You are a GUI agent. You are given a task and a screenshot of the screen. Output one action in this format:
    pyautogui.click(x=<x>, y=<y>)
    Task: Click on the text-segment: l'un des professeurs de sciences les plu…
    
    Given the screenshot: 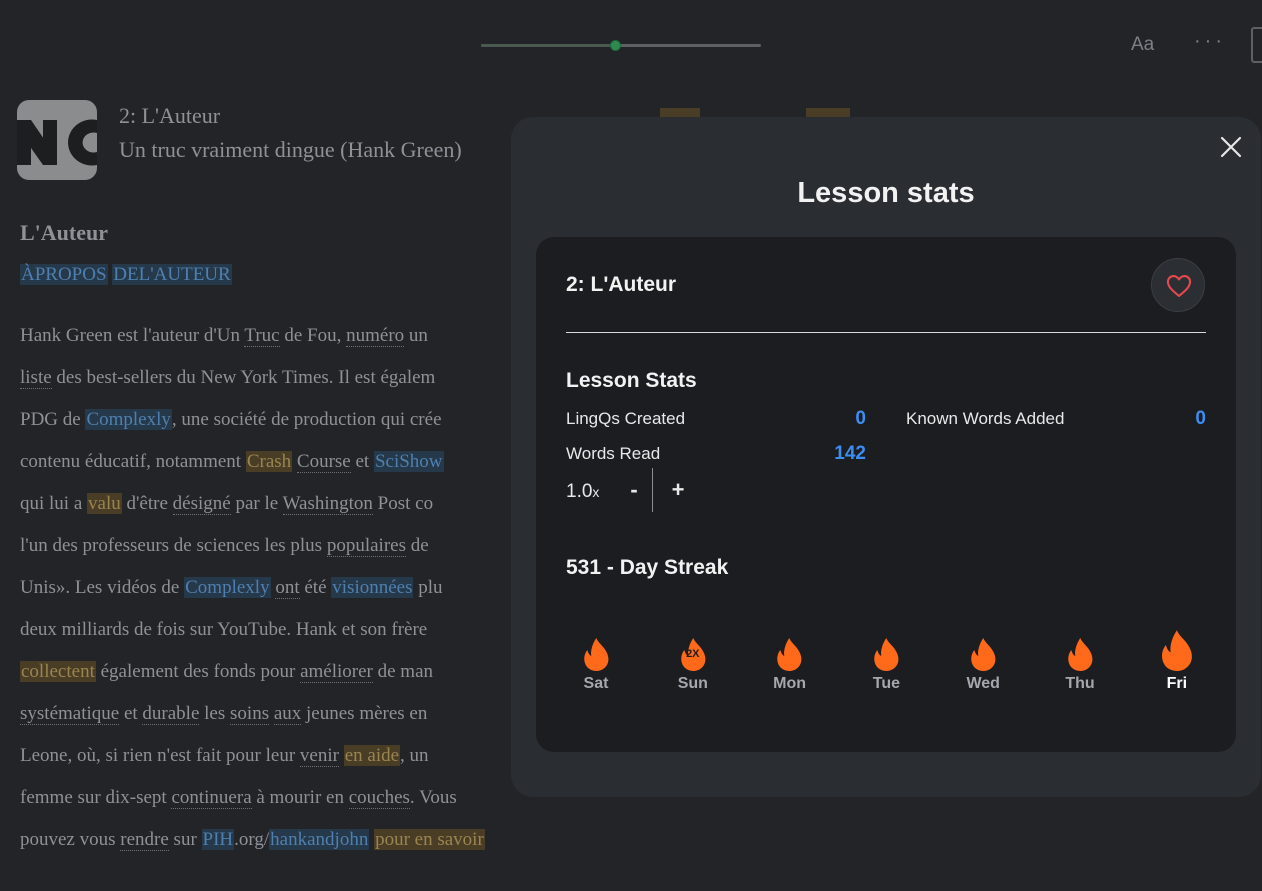 What is the action you would take?
    pyautogui.click(x=173, y=545)
    